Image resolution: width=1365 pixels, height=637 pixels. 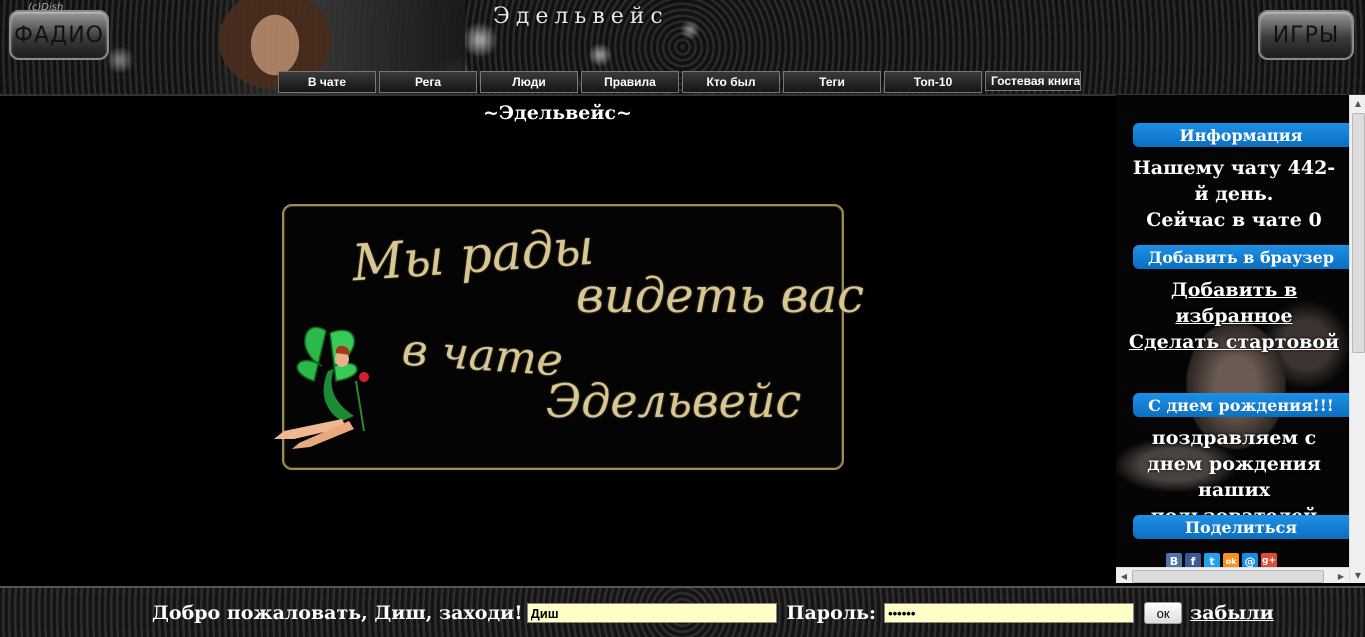 What do you see at coordinates (1234, 342) in the screenshot?
I see `make-homepage-link: Сделать стартовой` at bounding box center [1234, 342].